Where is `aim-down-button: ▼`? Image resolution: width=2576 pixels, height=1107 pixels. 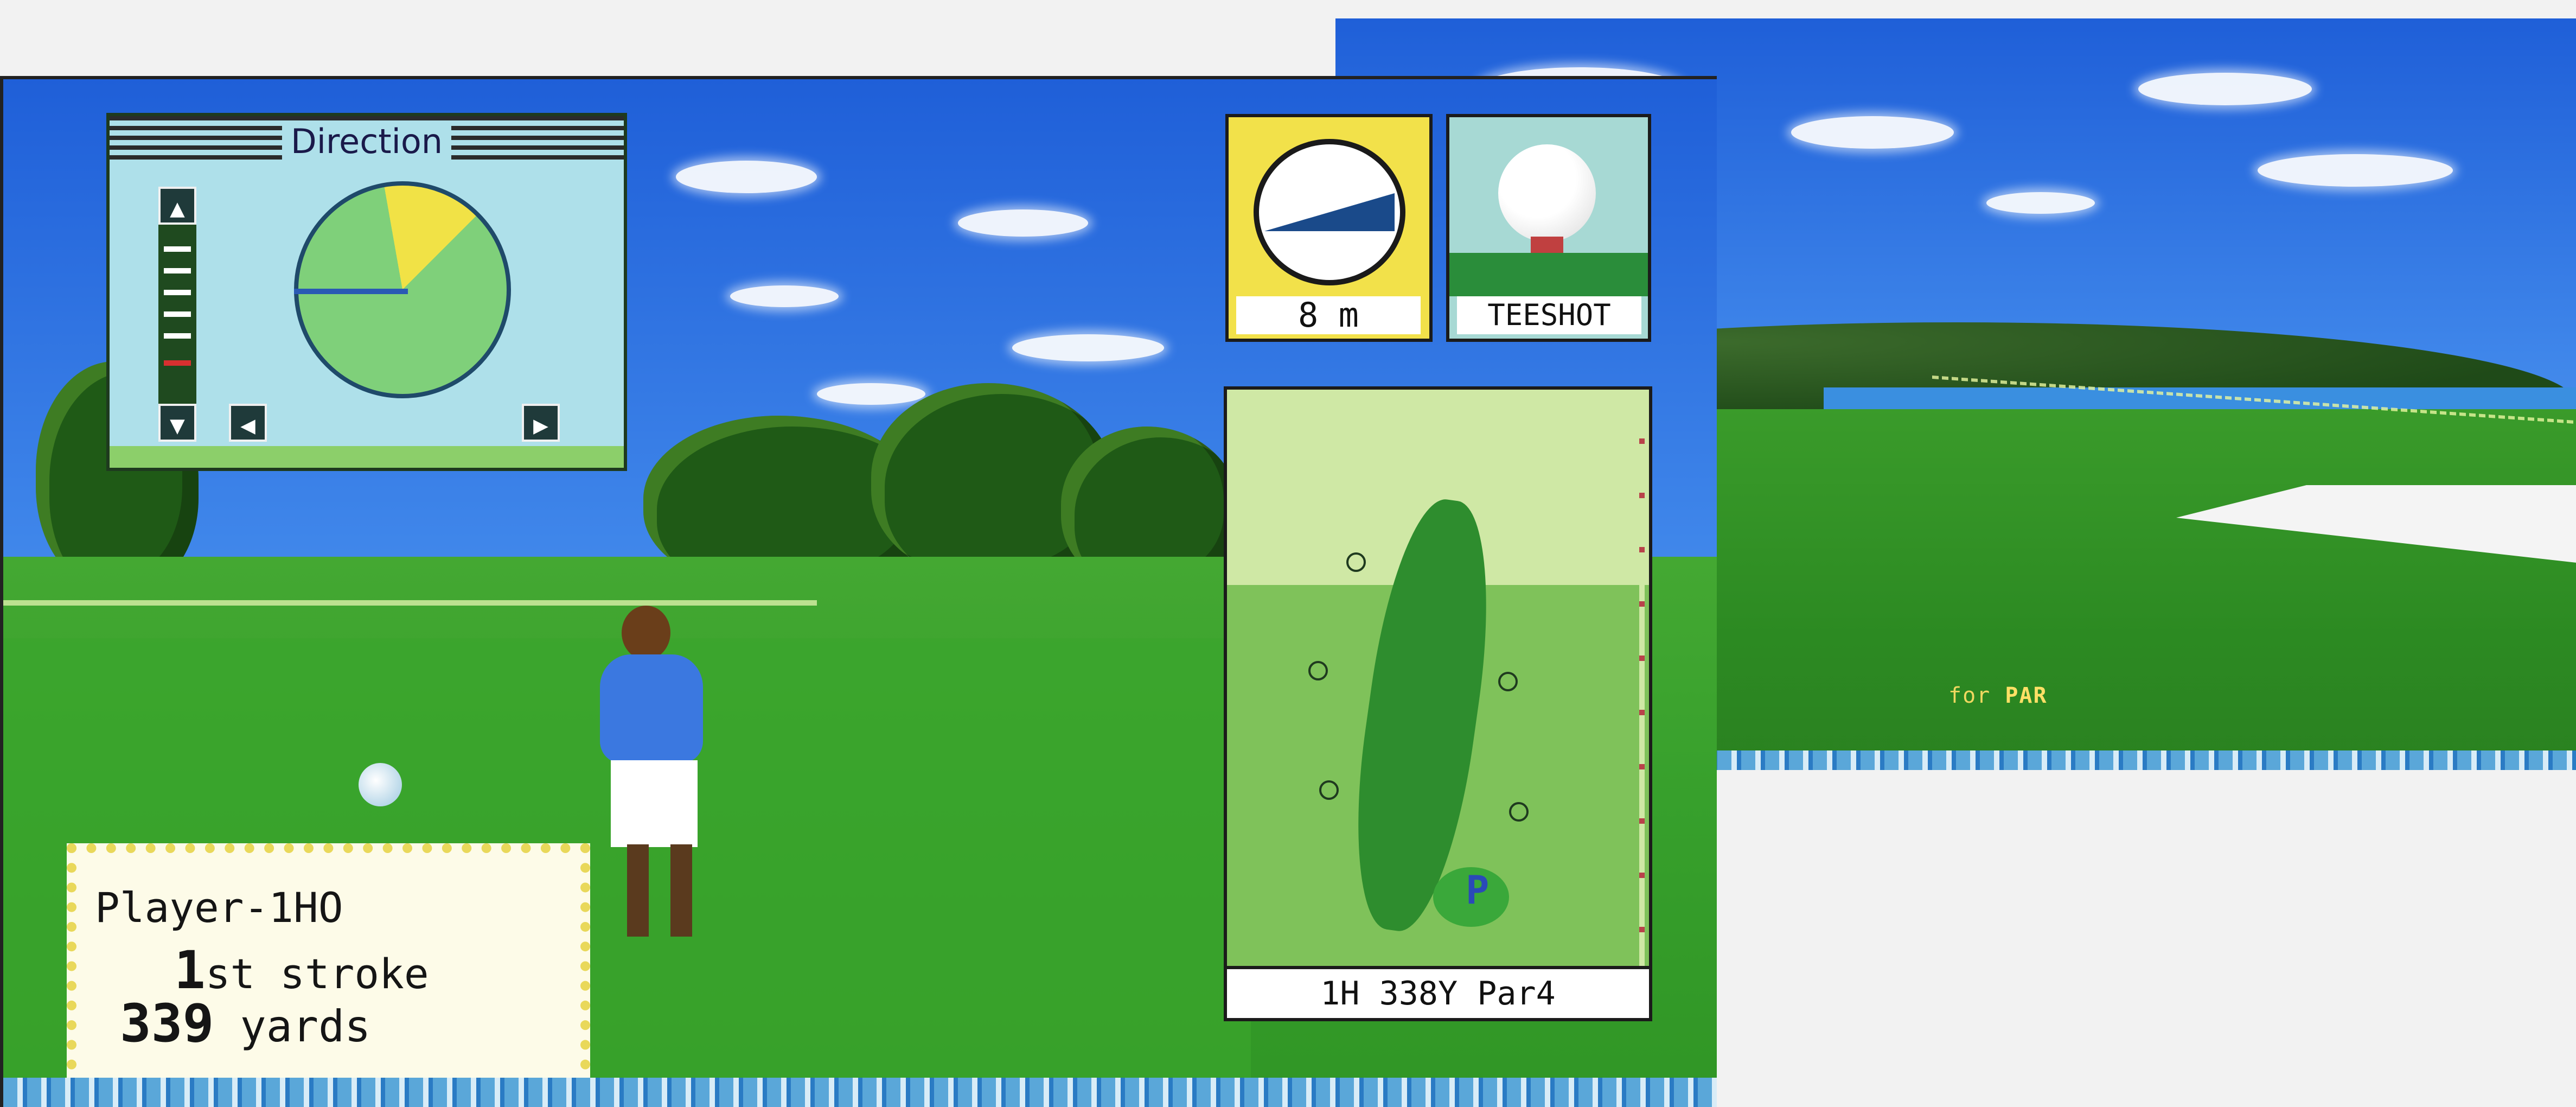
aim-down-button: ▼ is located at coordinates (177, 423).